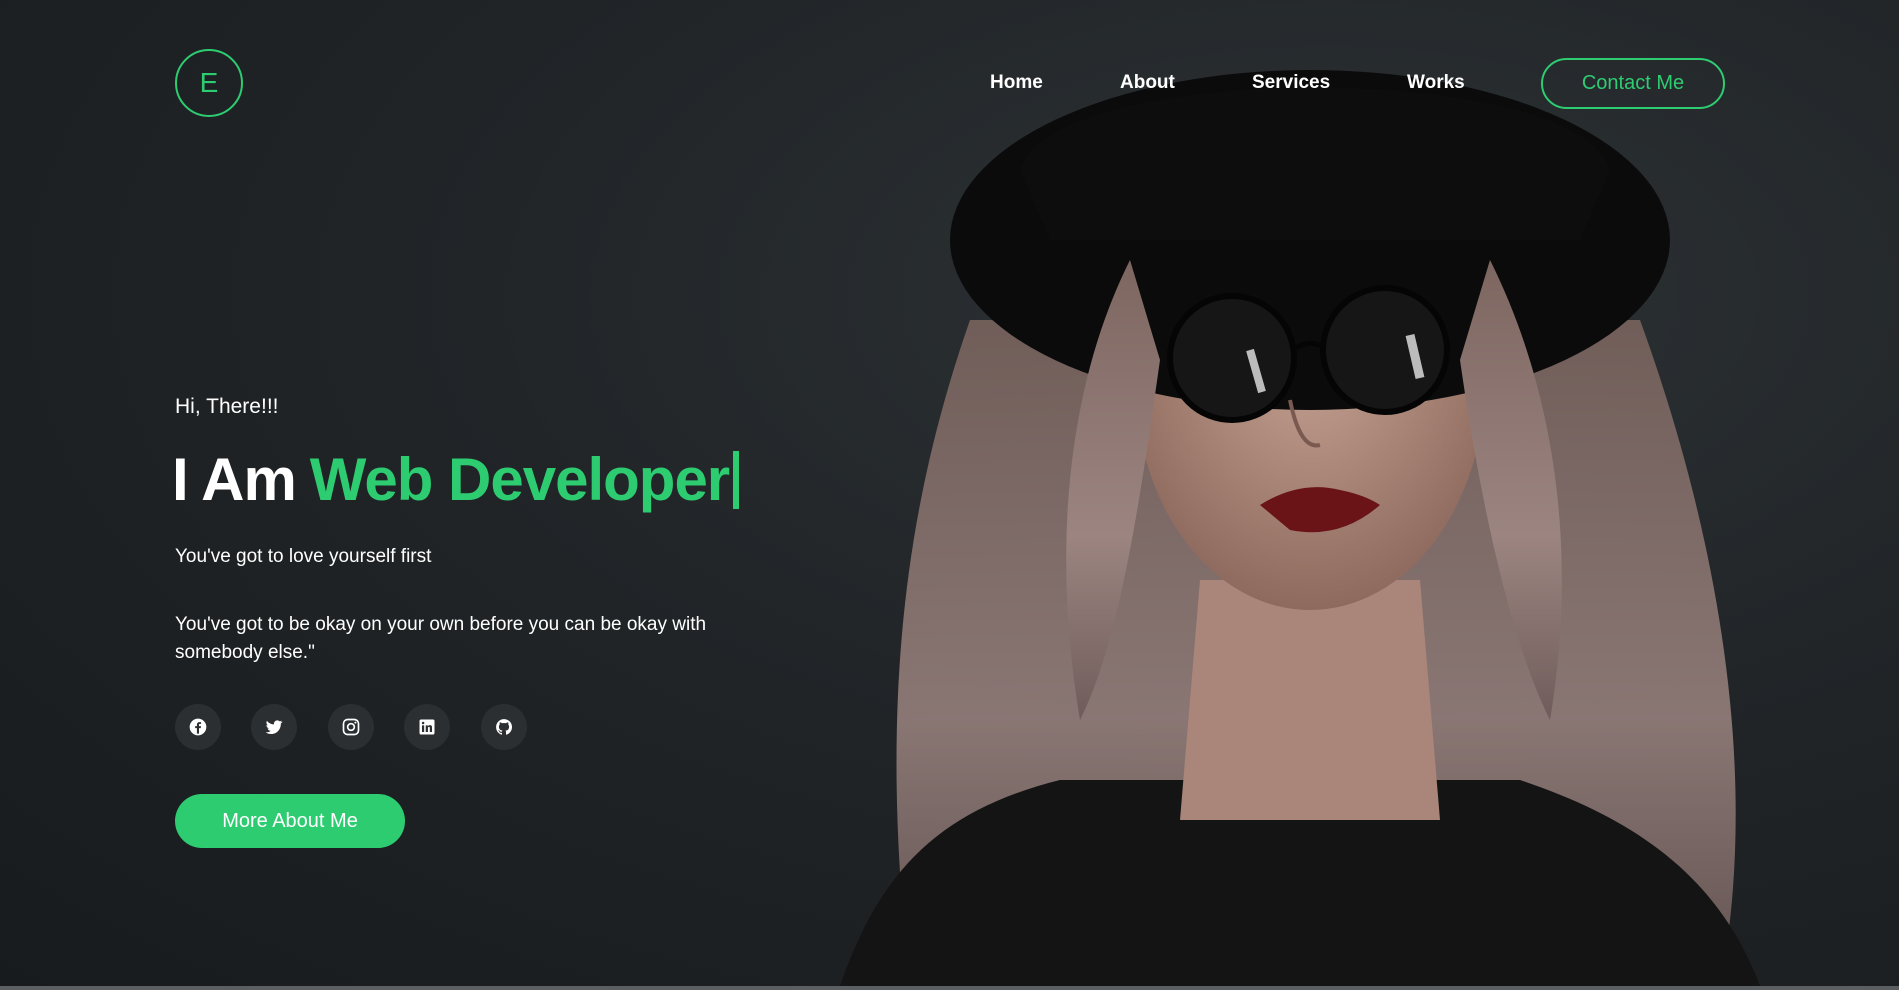 The width and height of the screenshot is (1899, 990). I want to click on site-logo: E, so click(209, 83).